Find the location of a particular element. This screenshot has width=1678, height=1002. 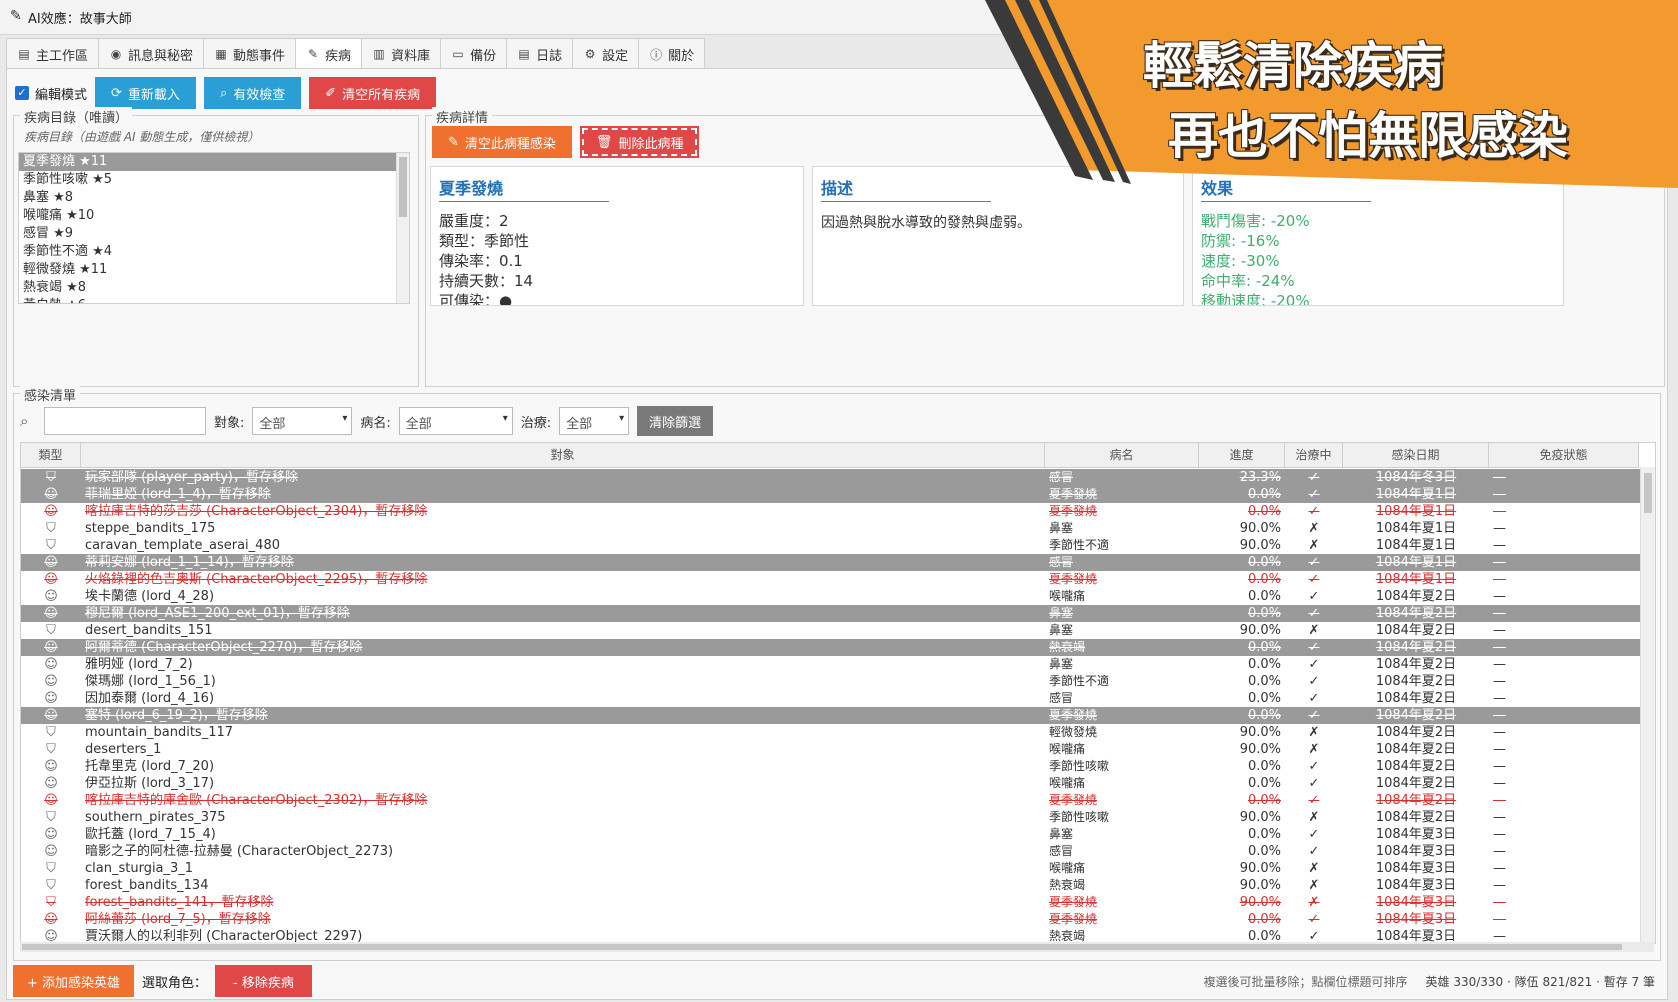

table-row: ☺ 伊亞拉斯 (lord_3_17) 喉嚨痛 0.0% ✓ 1084年夏2日 — is located at coordinates (831, 783).